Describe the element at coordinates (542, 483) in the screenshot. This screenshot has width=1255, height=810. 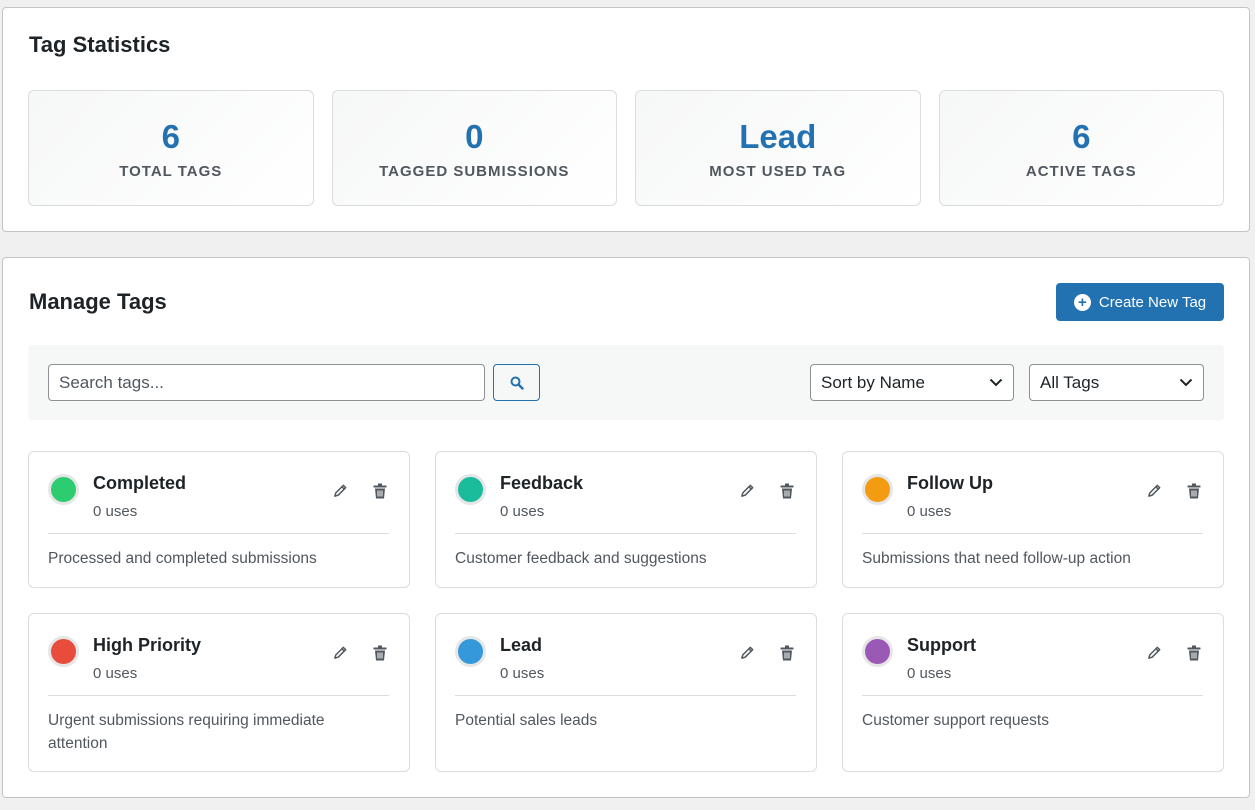
I see `tag-name: Feedback` at that location.